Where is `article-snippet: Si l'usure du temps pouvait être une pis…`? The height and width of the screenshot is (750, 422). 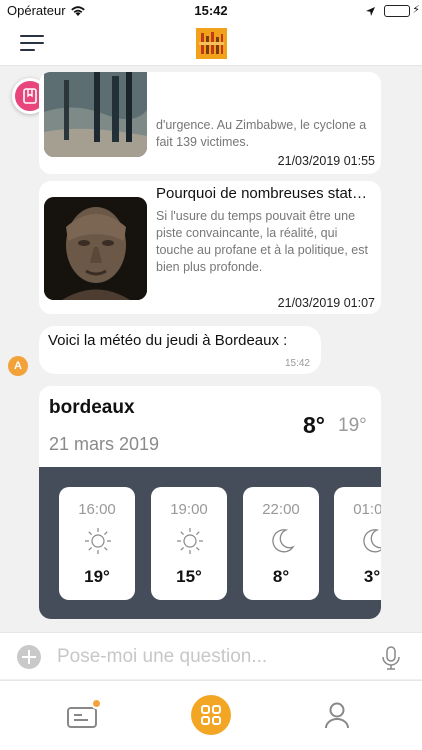 article-snippet: Si l'usure du temps pouvait être une pis… is located at coordinates (262, 241).